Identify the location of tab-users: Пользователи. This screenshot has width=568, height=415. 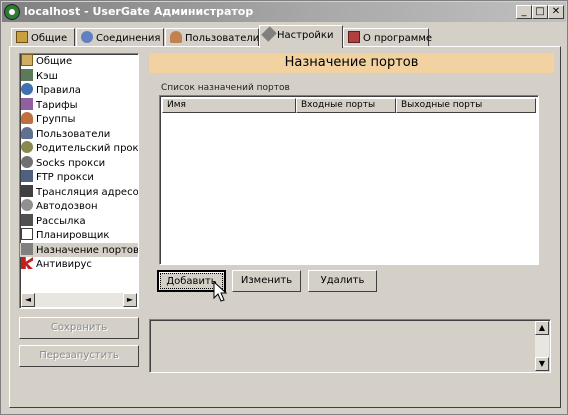
(212, 37).